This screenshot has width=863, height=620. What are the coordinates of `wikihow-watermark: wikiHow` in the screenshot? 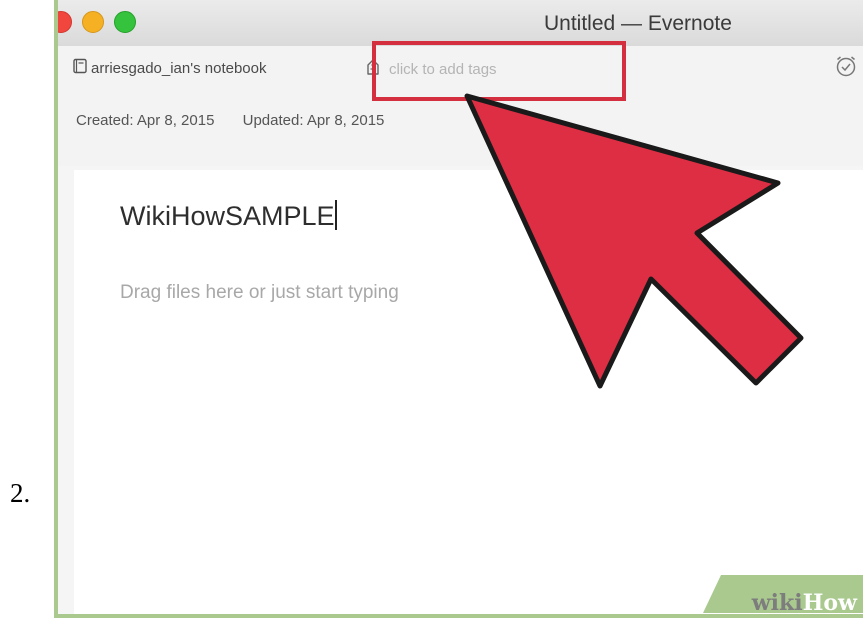 It's located at (783, 596).